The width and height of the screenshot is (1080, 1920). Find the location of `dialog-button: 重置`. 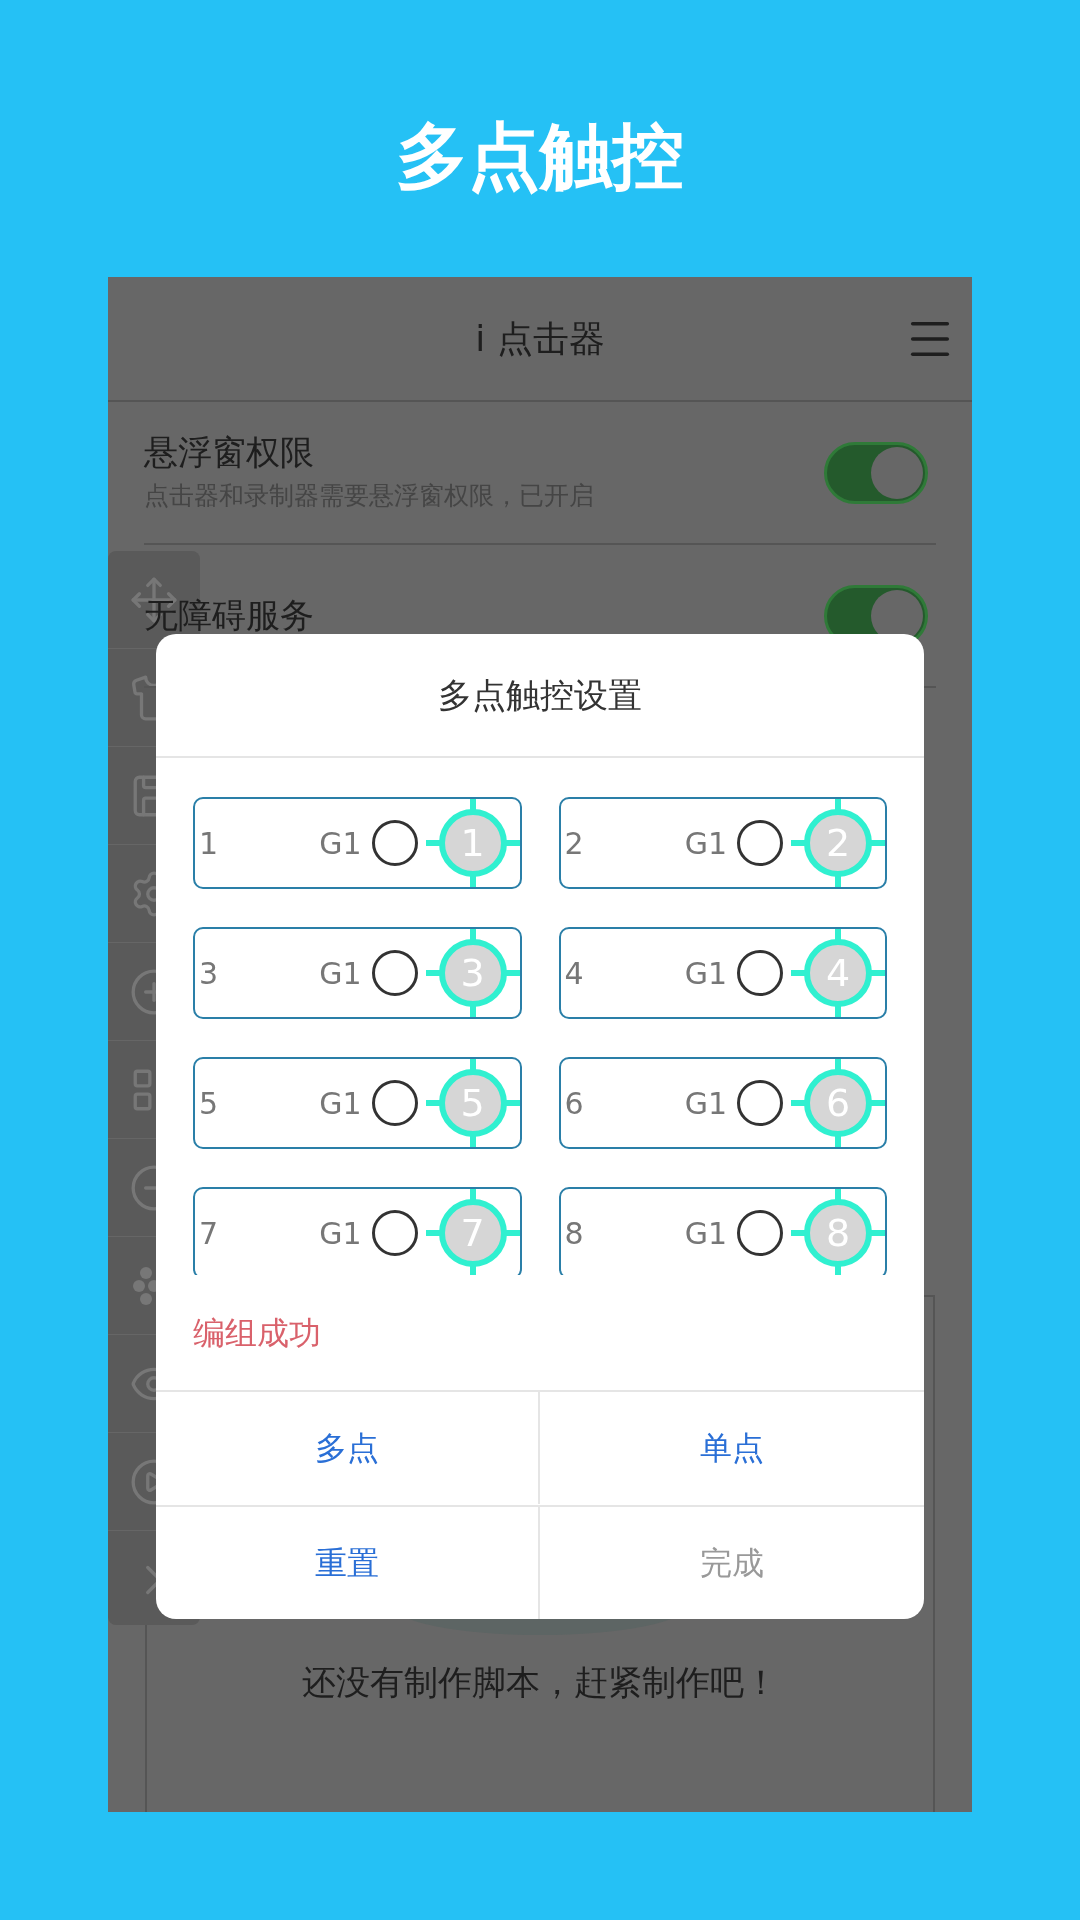

dialog-button: 重置 is located at coordinates (348, 1561).